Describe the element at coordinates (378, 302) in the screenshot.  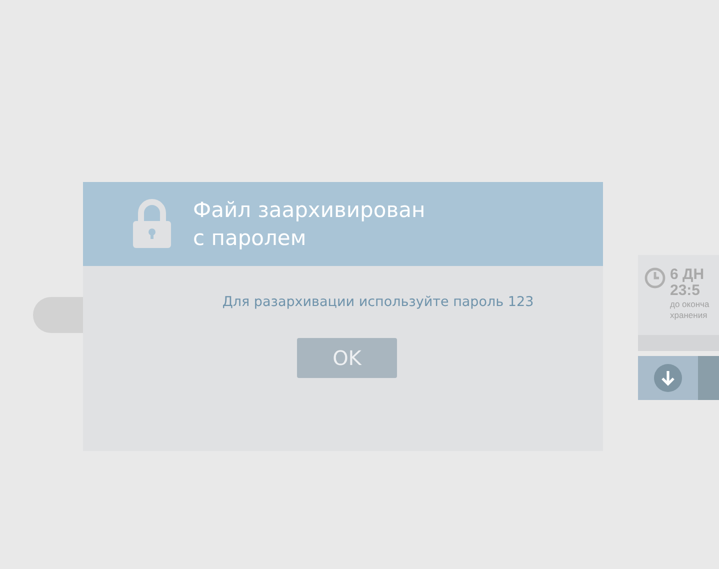
I see `dialog-message: Для разархивации используйте пароль 123` at that location.